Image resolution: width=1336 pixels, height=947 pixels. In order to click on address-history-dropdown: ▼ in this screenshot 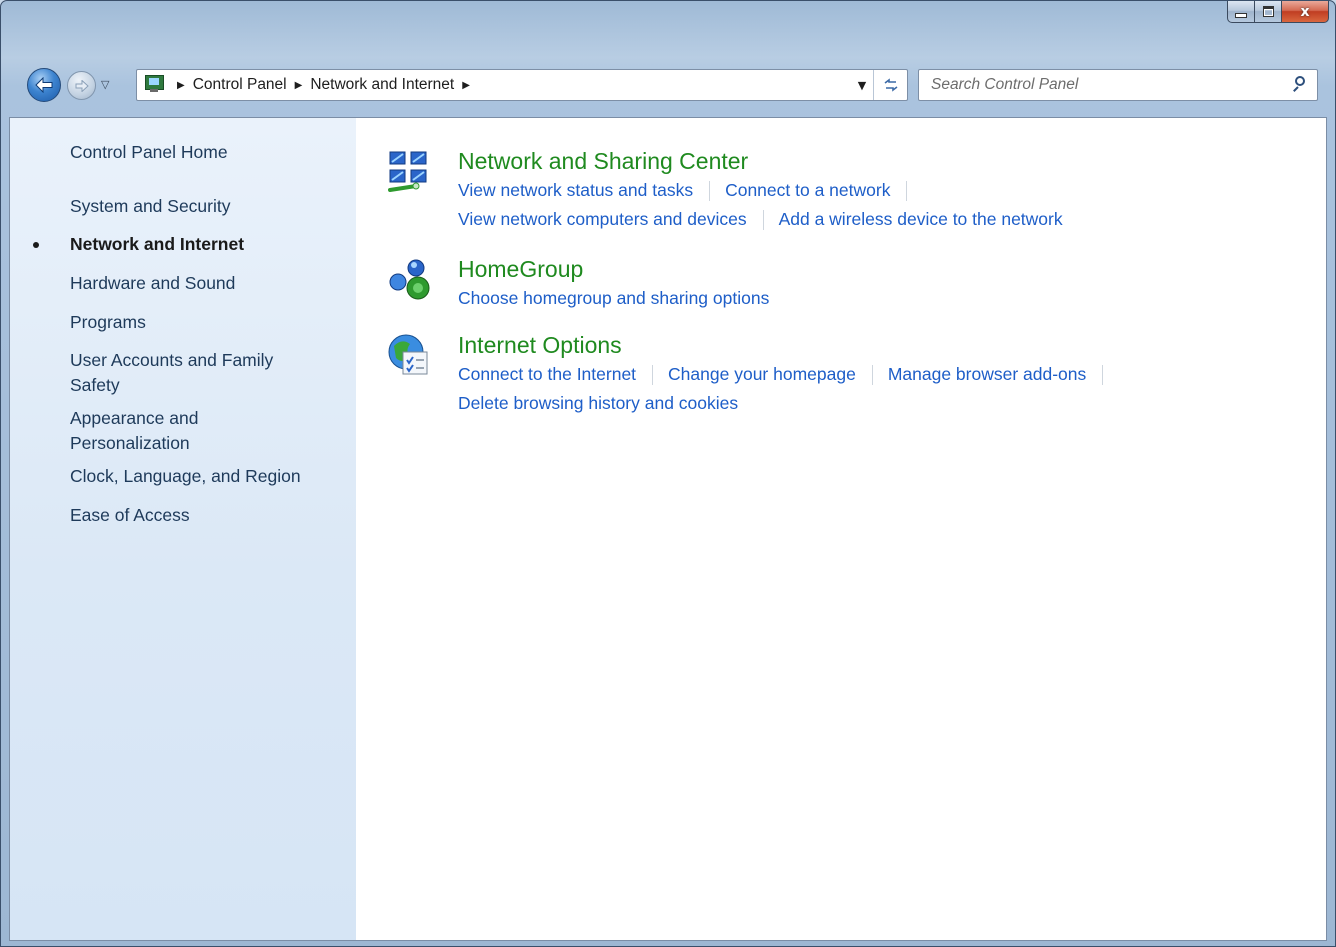, I will do `click(862, 85)`.